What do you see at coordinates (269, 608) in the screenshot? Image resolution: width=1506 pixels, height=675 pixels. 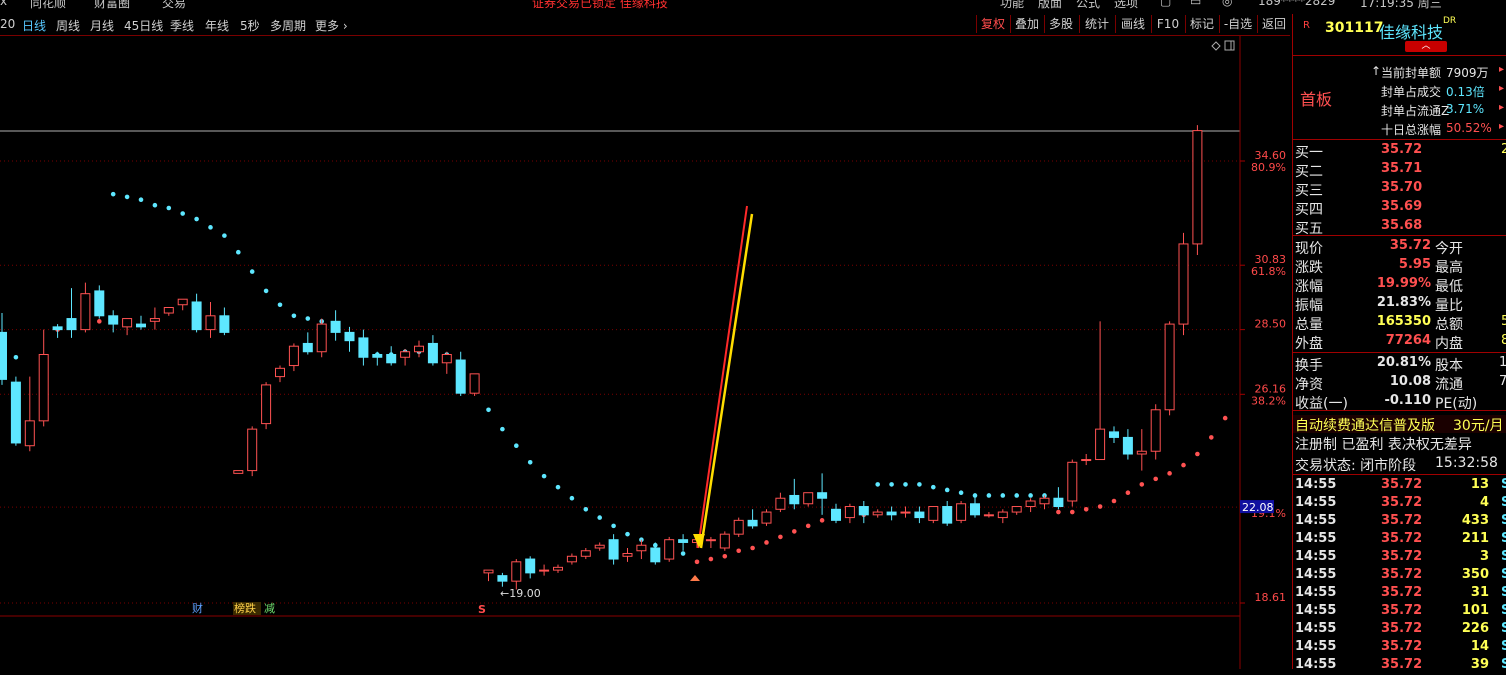 I see `reduce-tag: 减` at bounding box center [269, 608].